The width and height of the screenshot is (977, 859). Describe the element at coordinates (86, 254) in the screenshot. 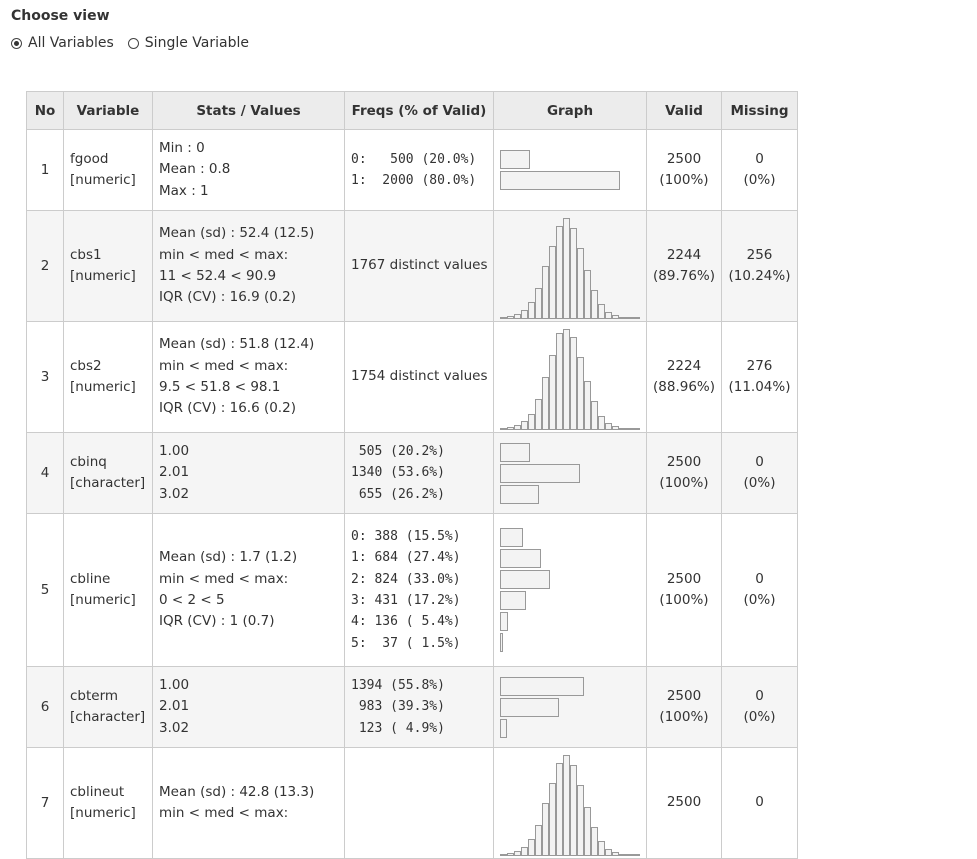

I see `variable-name: cbs1` at that location.